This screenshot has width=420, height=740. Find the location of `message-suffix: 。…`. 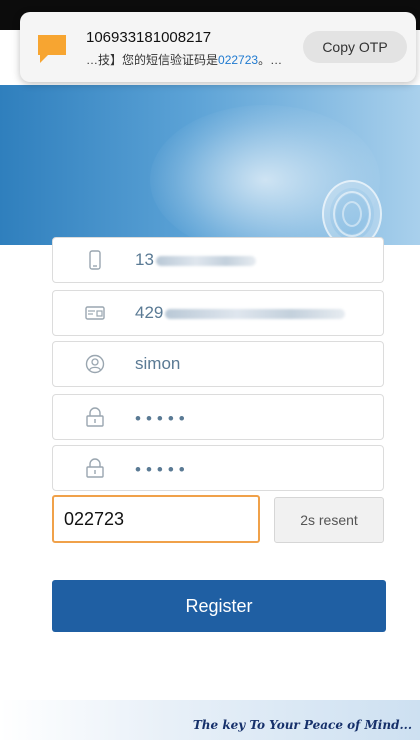

message-suffix: 。… is located at coordinates (270, 60).